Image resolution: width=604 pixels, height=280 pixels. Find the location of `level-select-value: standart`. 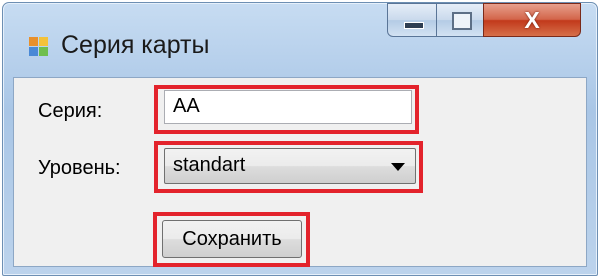

level-select-value: standart is located at coordinates (209, 165).